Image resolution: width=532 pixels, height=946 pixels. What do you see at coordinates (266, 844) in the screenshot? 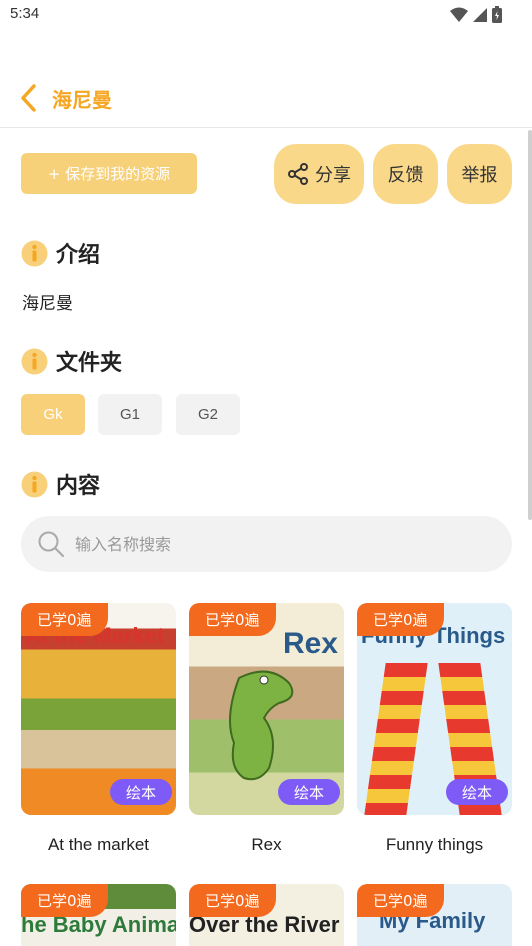
I see `card-title: Rex` at bounding box center [266, 844].